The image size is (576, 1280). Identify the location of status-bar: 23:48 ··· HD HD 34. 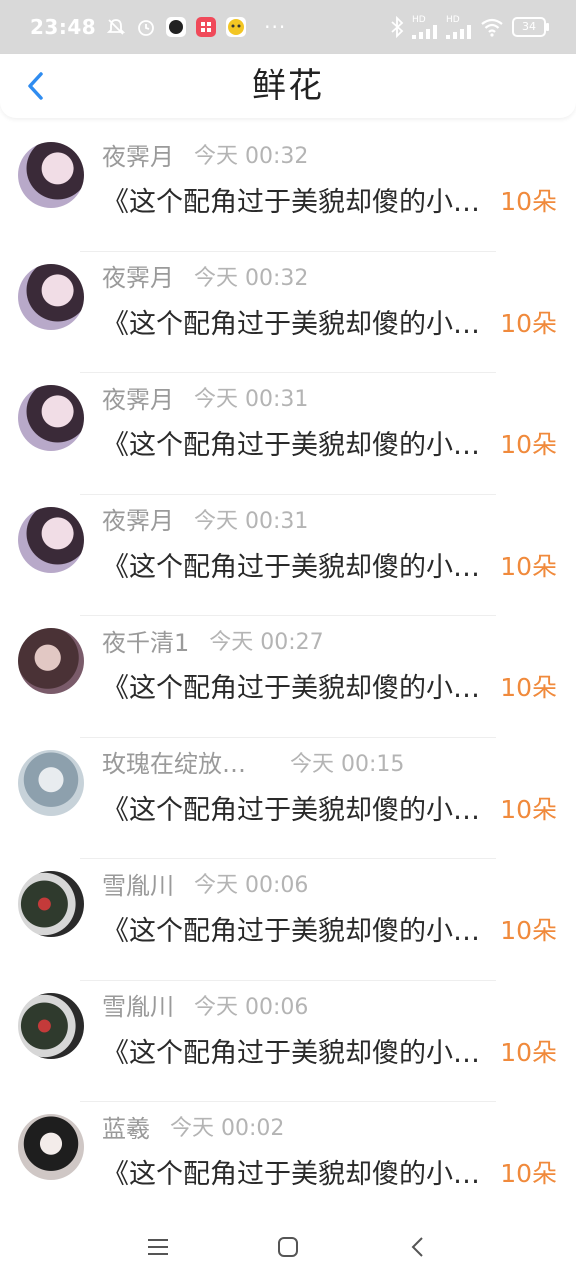
(288, 27).